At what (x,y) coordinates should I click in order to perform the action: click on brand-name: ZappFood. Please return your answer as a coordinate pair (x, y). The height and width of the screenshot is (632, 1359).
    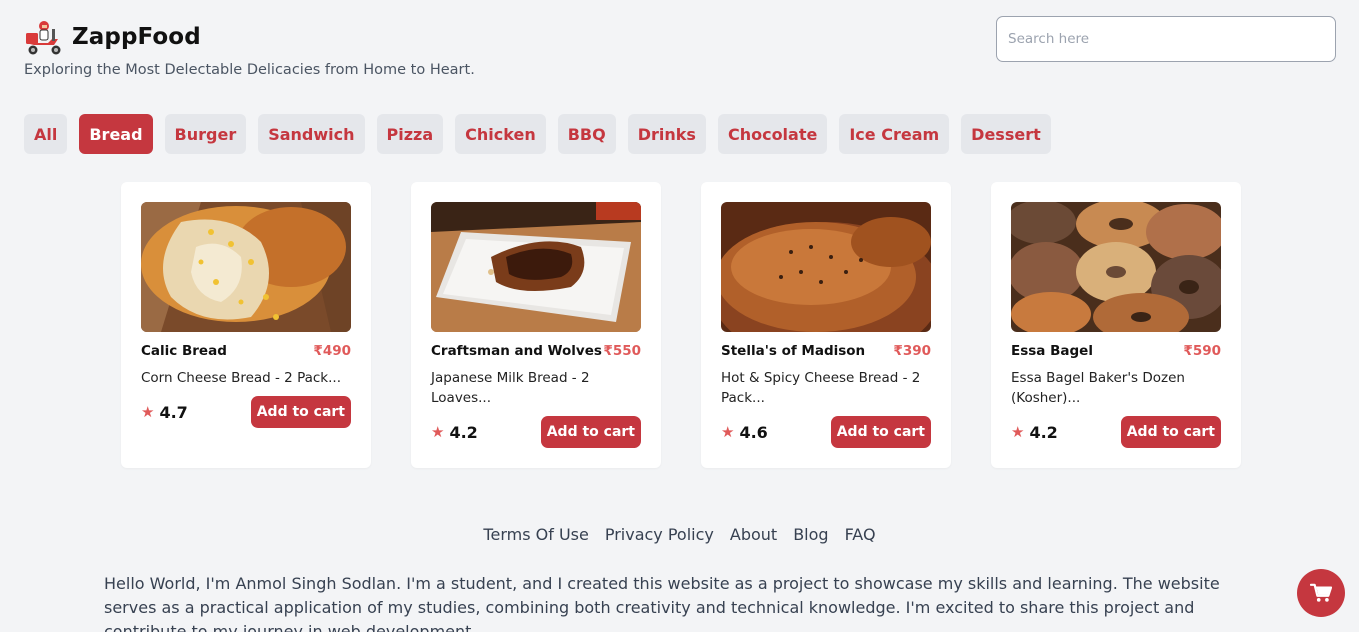
    Looking at the image, I should click on (136, 37).